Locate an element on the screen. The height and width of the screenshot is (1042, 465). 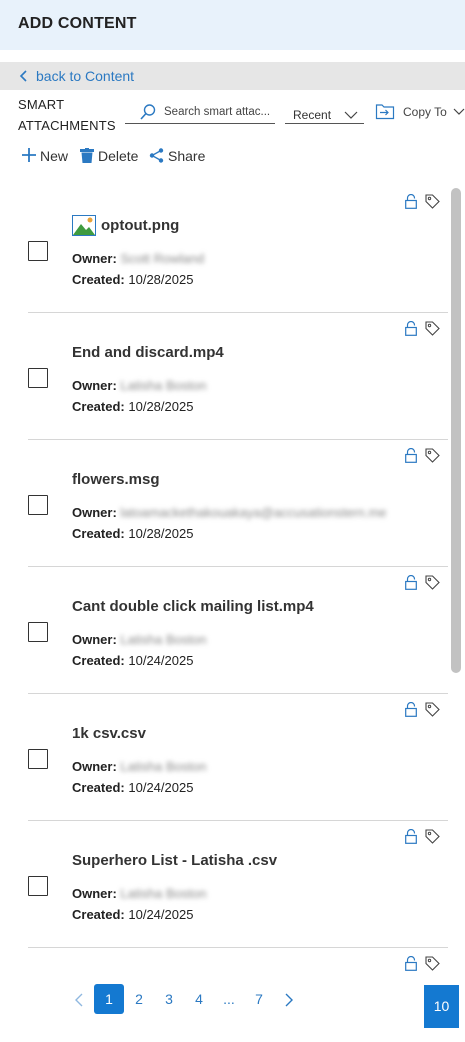
page-1-button: 1 is located at coordinates (109, 999).